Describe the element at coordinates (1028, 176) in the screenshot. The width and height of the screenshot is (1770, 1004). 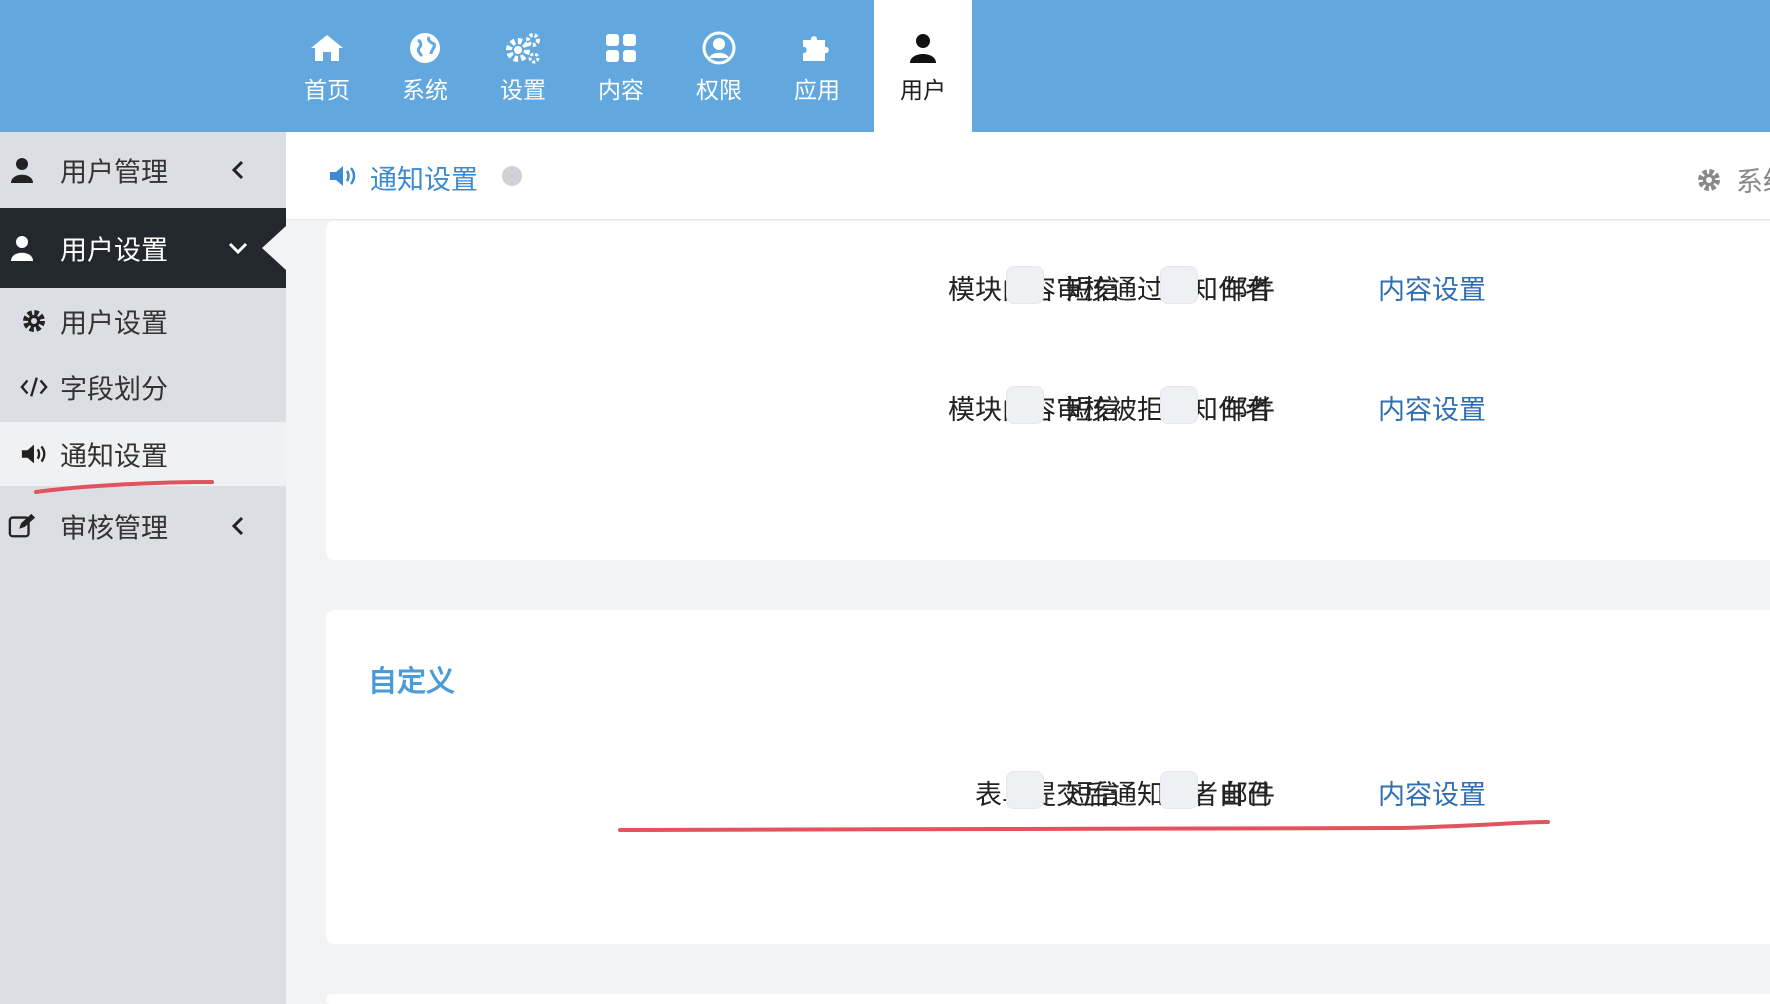
I see `content-header: 通知设置 系统` at that location.